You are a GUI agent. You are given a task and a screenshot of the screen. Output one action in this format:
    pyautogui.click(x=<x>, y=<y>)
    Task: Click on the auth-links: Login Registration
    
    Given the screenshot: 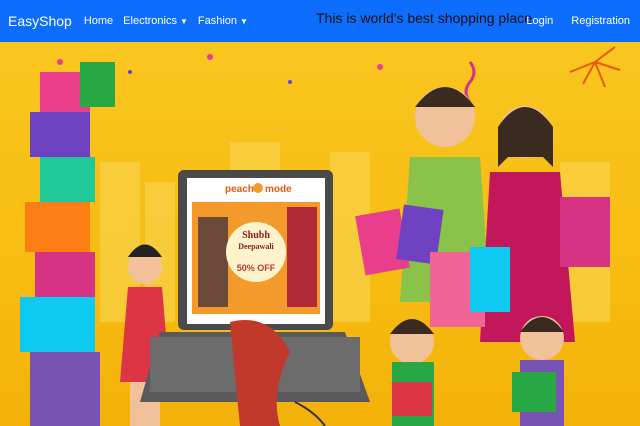 What is the action you would take?
    pyautogui.click(x=578, y=21)
    